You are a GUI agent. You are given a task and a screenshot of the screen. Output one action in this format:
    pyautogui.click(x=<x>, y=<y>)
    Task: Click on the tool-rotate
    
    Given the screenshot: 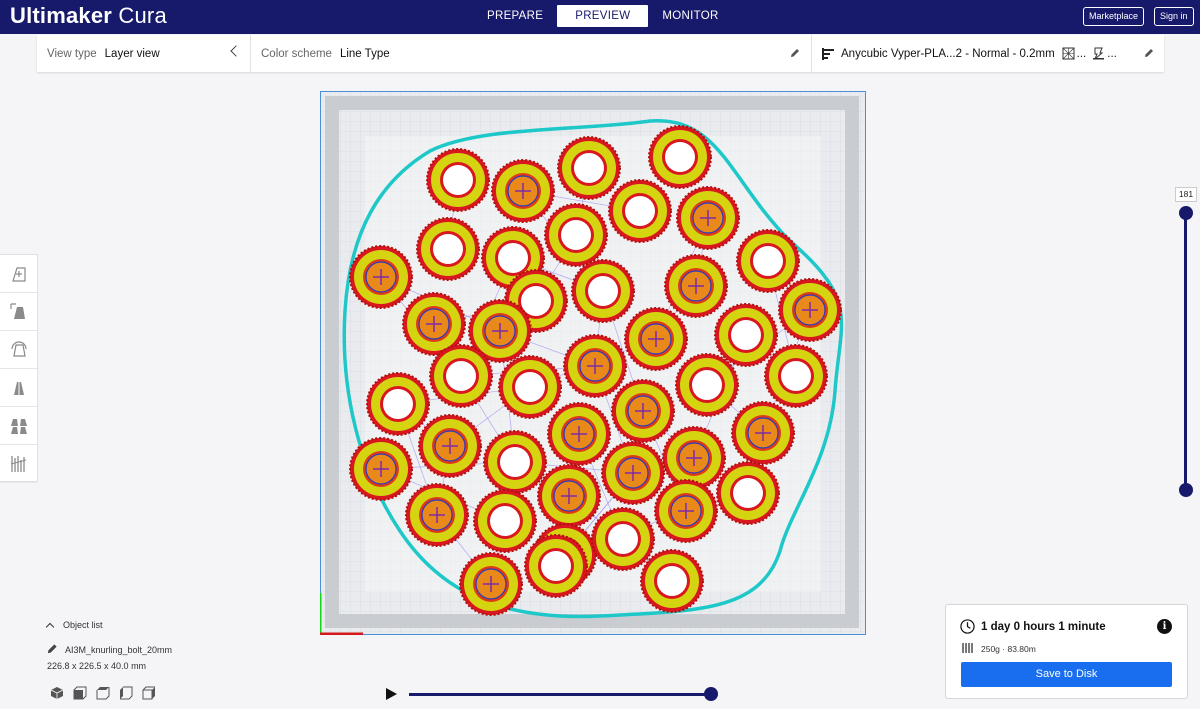 What is the action you would take?
    pyautogui.click(x=18, y=350)
    